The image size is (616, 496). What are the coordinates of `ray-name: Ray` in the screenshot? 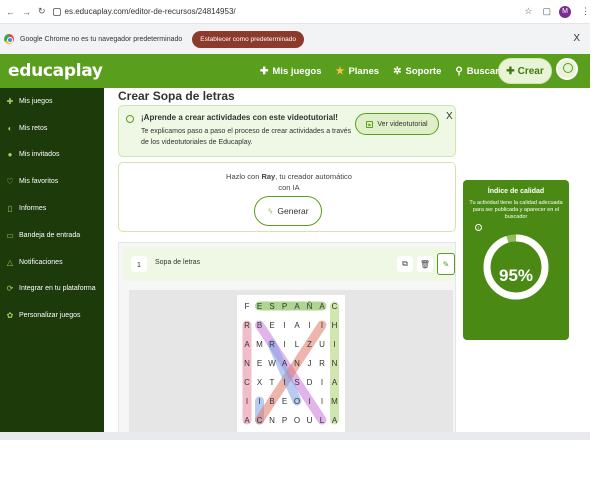 It's located at (268, 176).